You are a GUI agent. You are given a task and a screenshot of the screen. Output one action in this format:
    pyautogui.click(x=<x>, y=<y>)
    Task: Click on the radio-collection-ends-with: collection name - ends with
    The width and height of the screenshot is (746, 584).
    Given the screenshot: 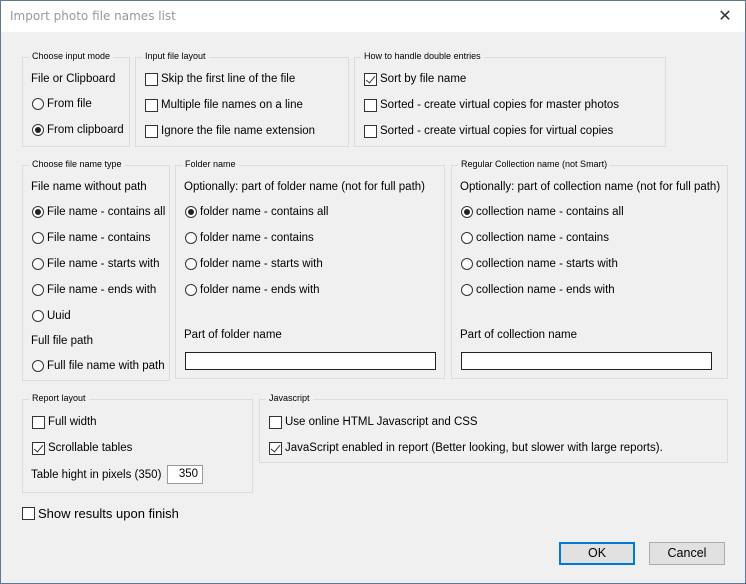 What is the action you would take?
    pyautogui.click(x=538, y=290)
    